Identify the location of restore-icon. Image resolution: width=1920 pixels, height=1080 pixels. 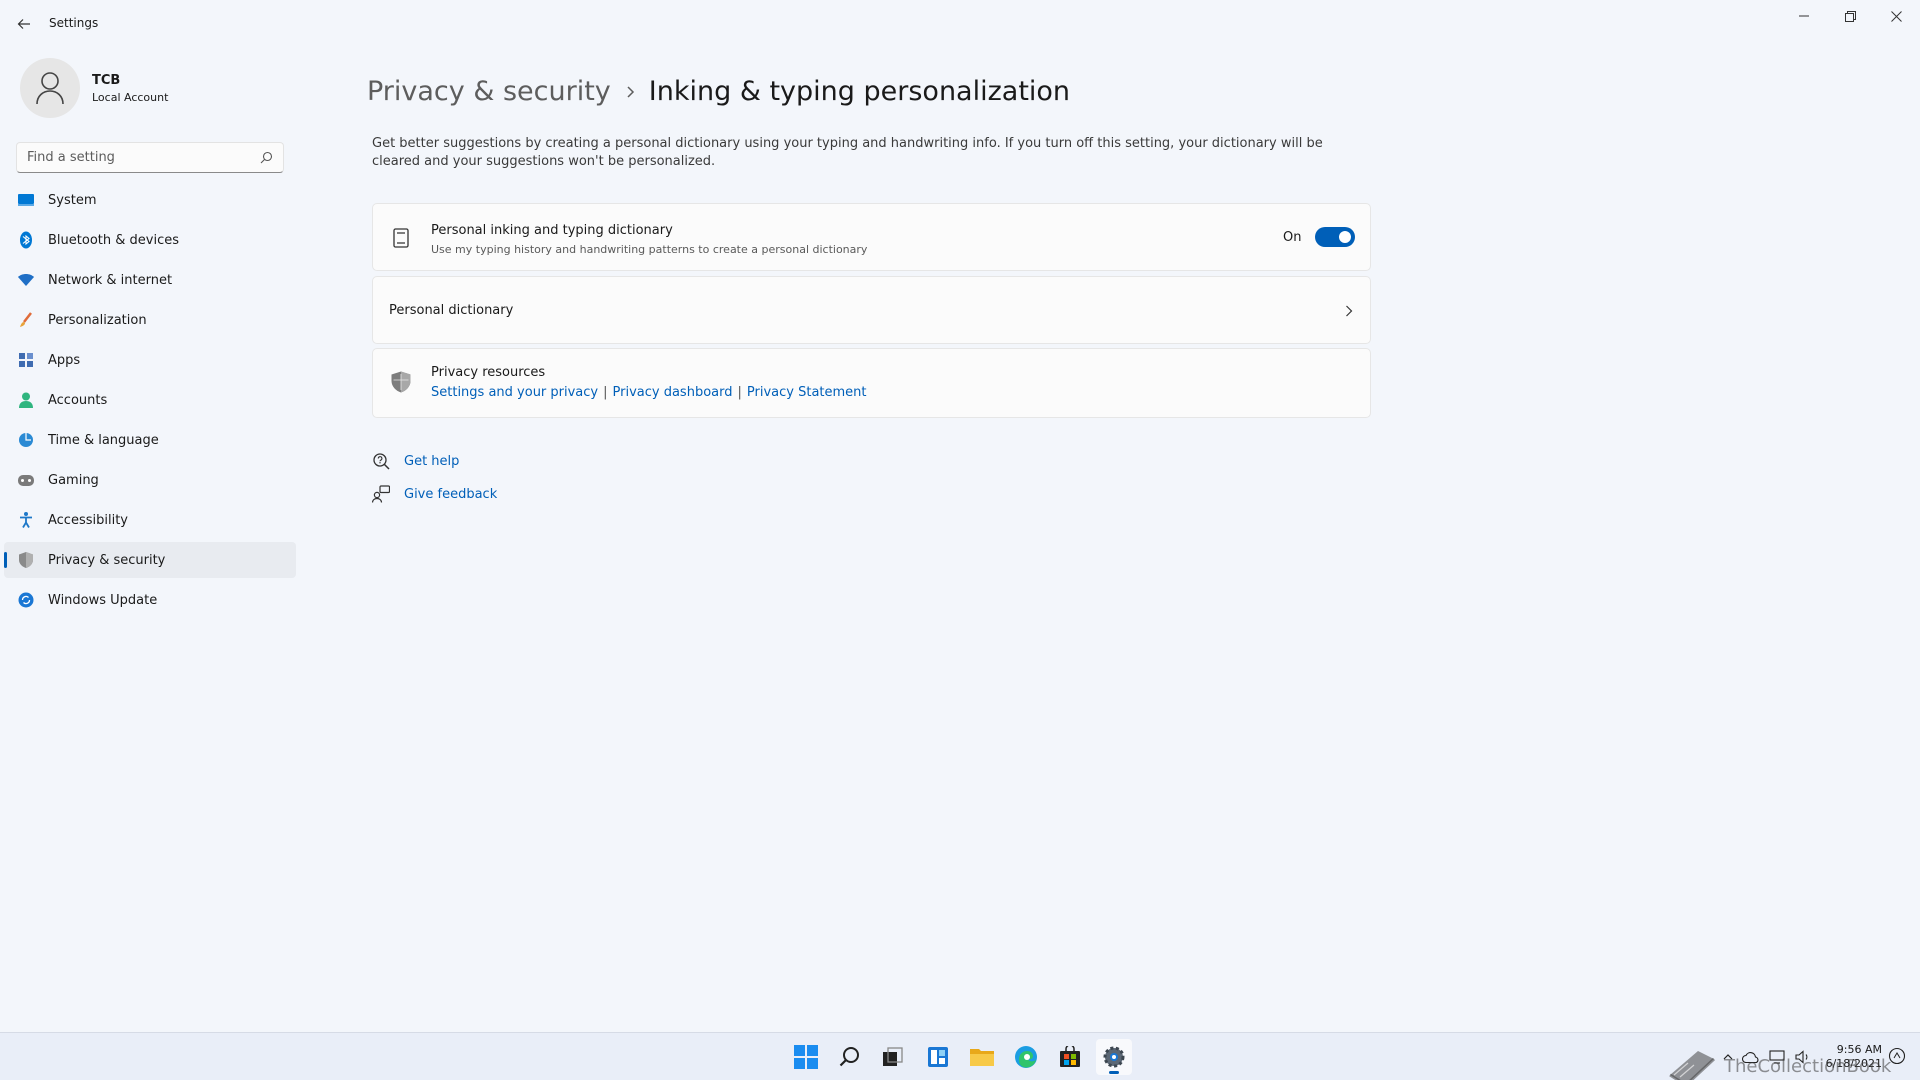
(1850, 16).